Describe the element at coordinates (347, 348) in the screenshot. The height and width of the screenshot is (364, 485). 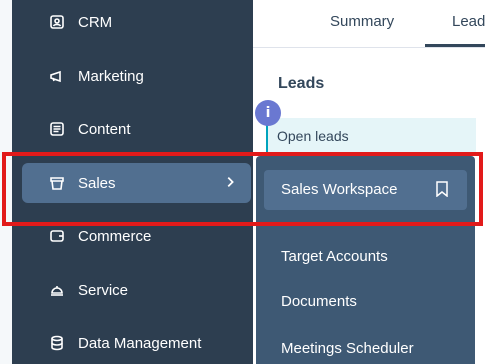
I see `flyout-item-meetings-scheduler: Meetings Scheduler` at that location.